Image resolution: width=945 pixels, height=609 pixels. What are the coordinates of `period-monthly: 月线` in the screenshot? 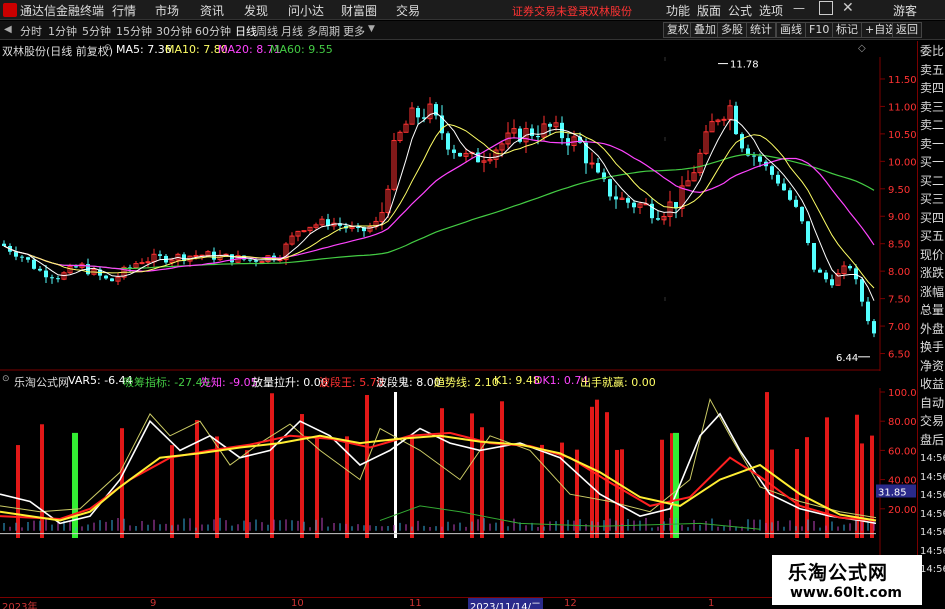 It's located at (292, 31).